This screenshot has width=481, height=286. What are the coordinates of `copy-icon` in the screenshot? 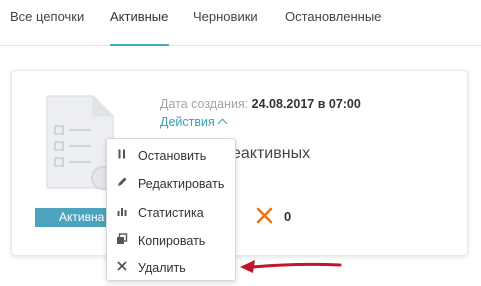 It's located at (122, 238).